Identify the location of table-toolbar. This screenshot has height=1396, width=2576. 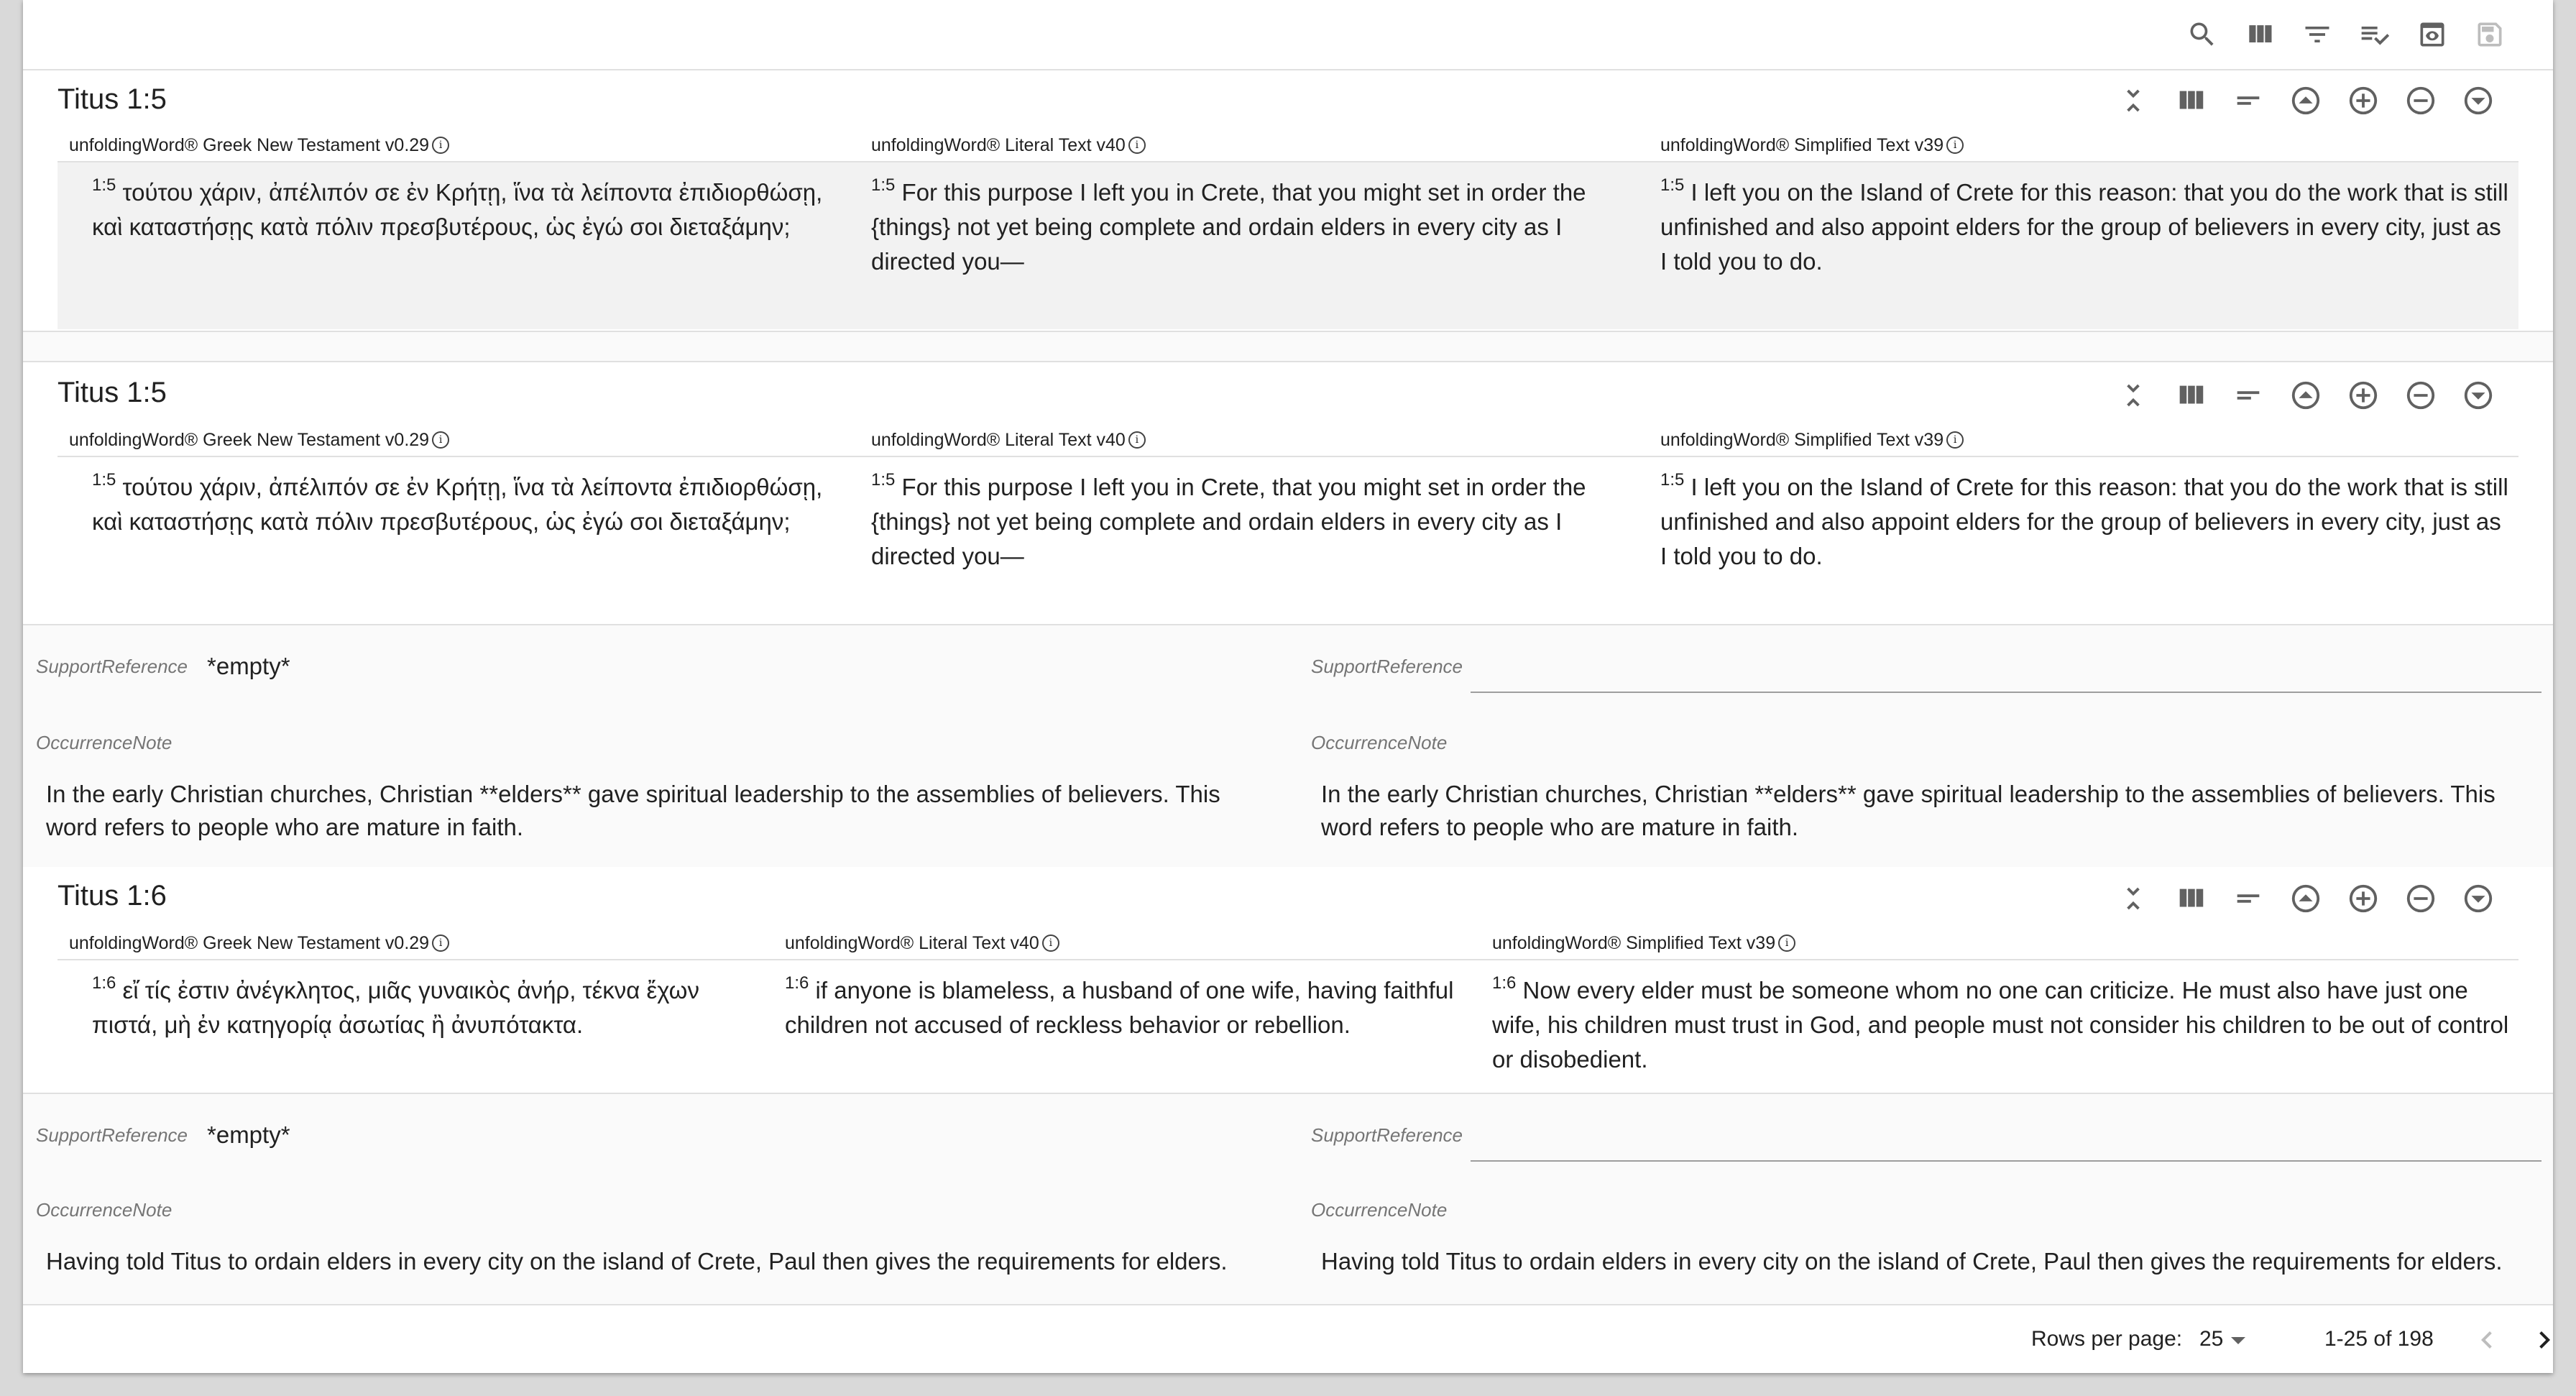
(1288, 35).